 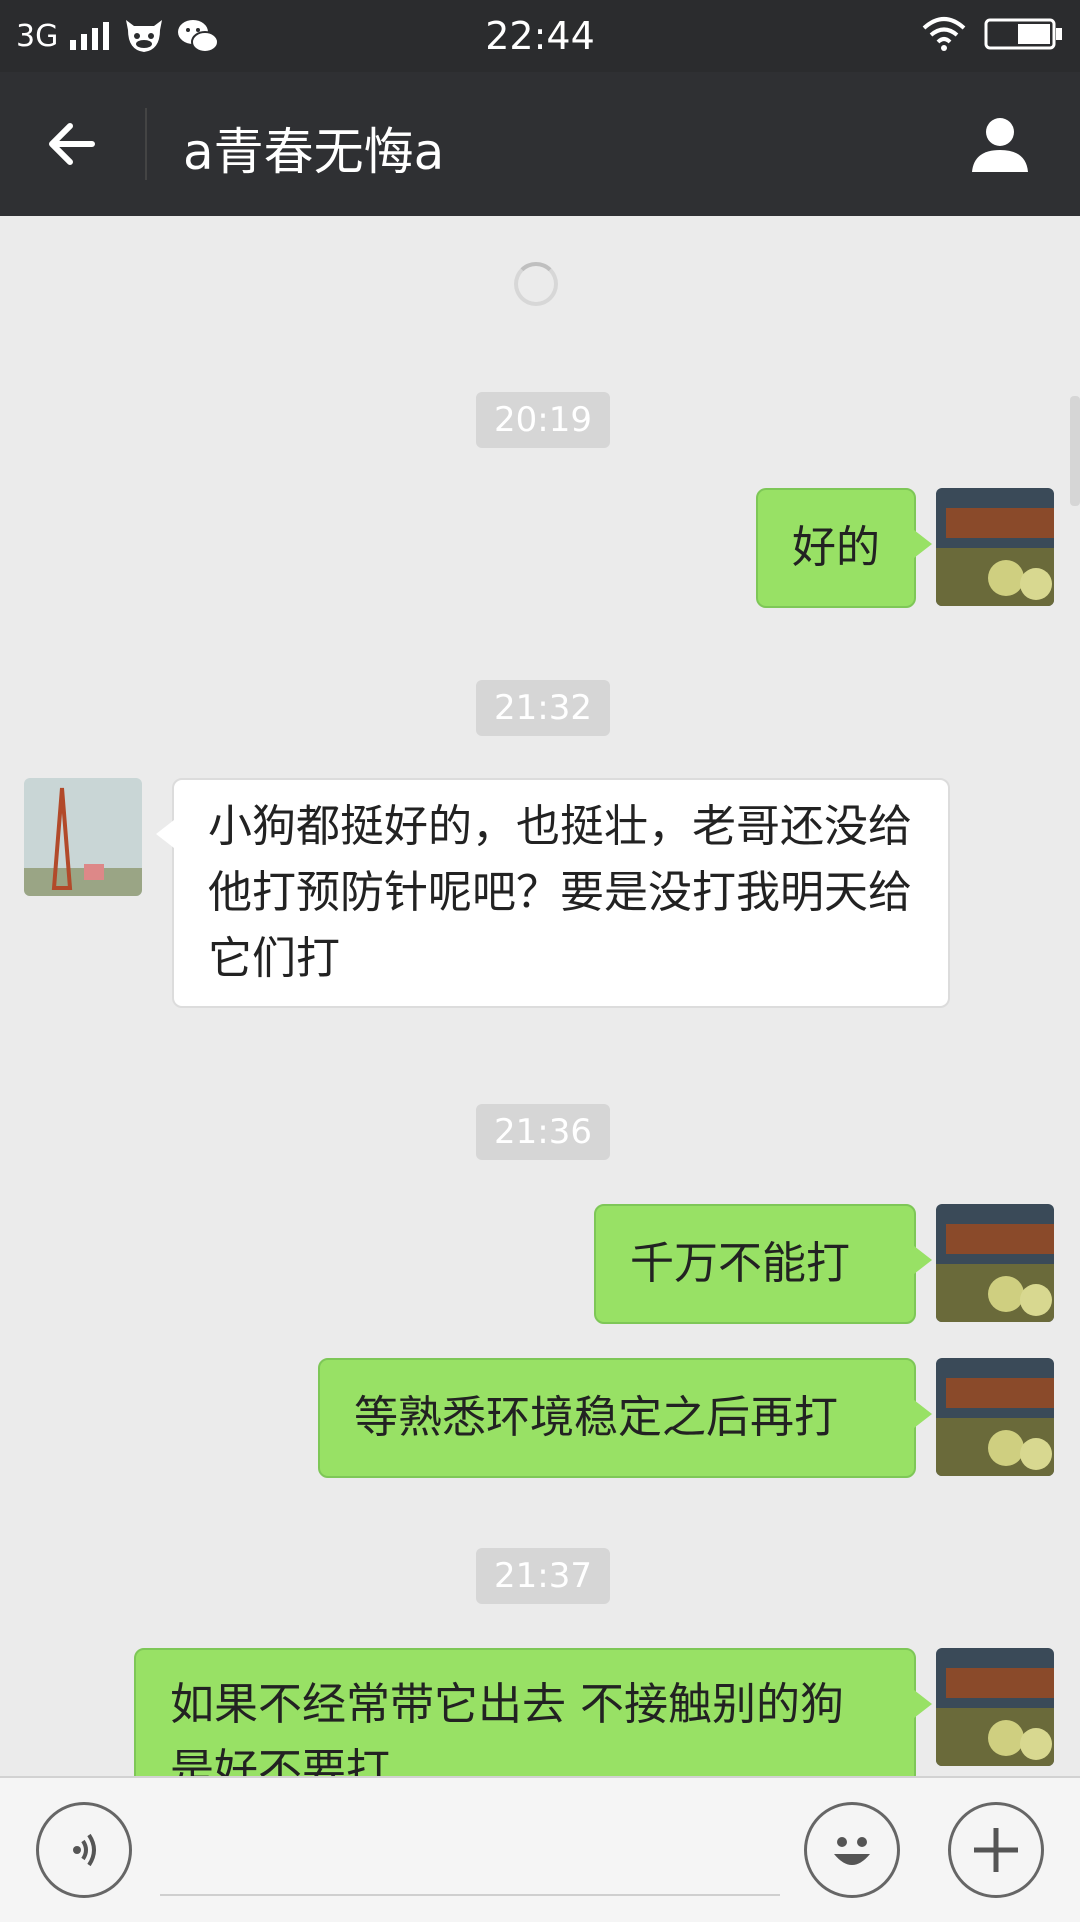 I want to click on timestamp: 21:37, so click(x=543, y=1576).